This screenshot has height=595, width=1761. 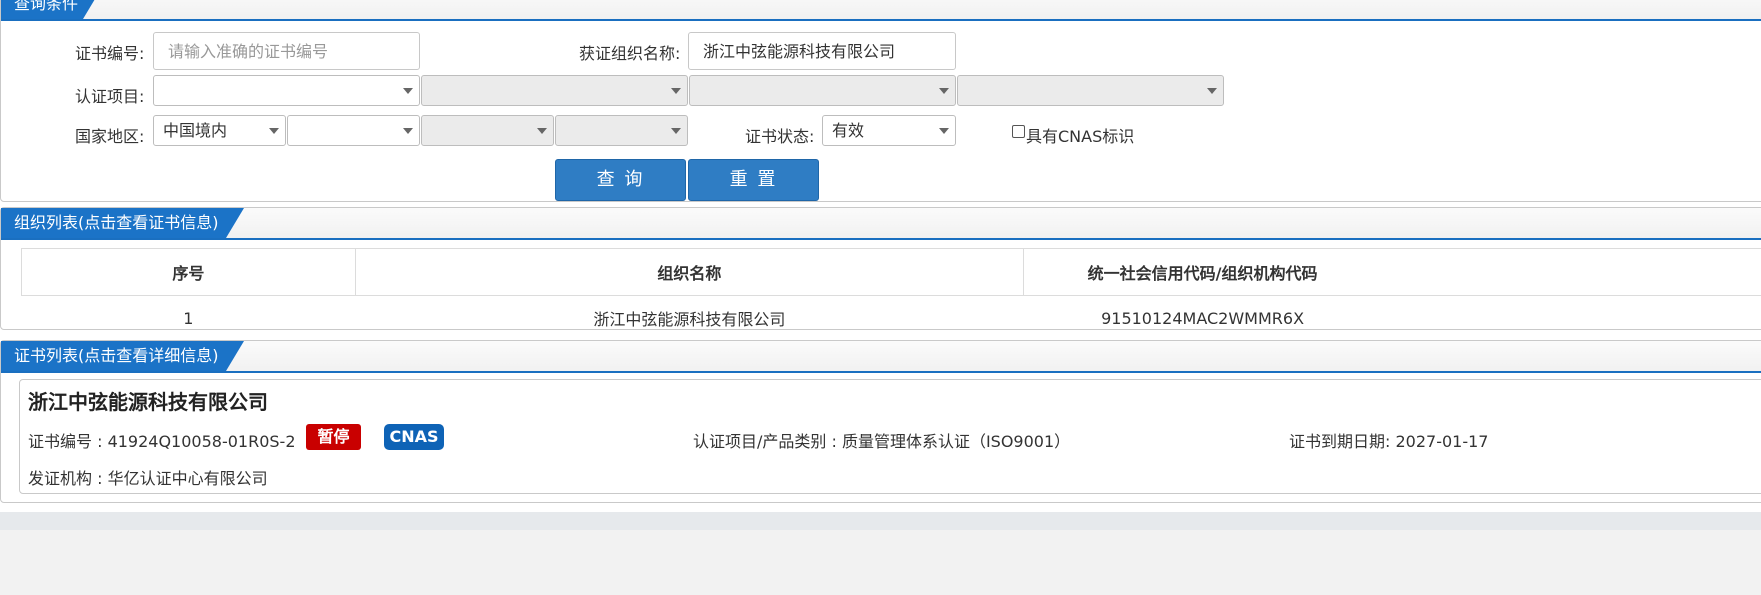 I want to click on column-header-code: 统一社会信用代码/组织机构代码, so click(x=1392, y=272).